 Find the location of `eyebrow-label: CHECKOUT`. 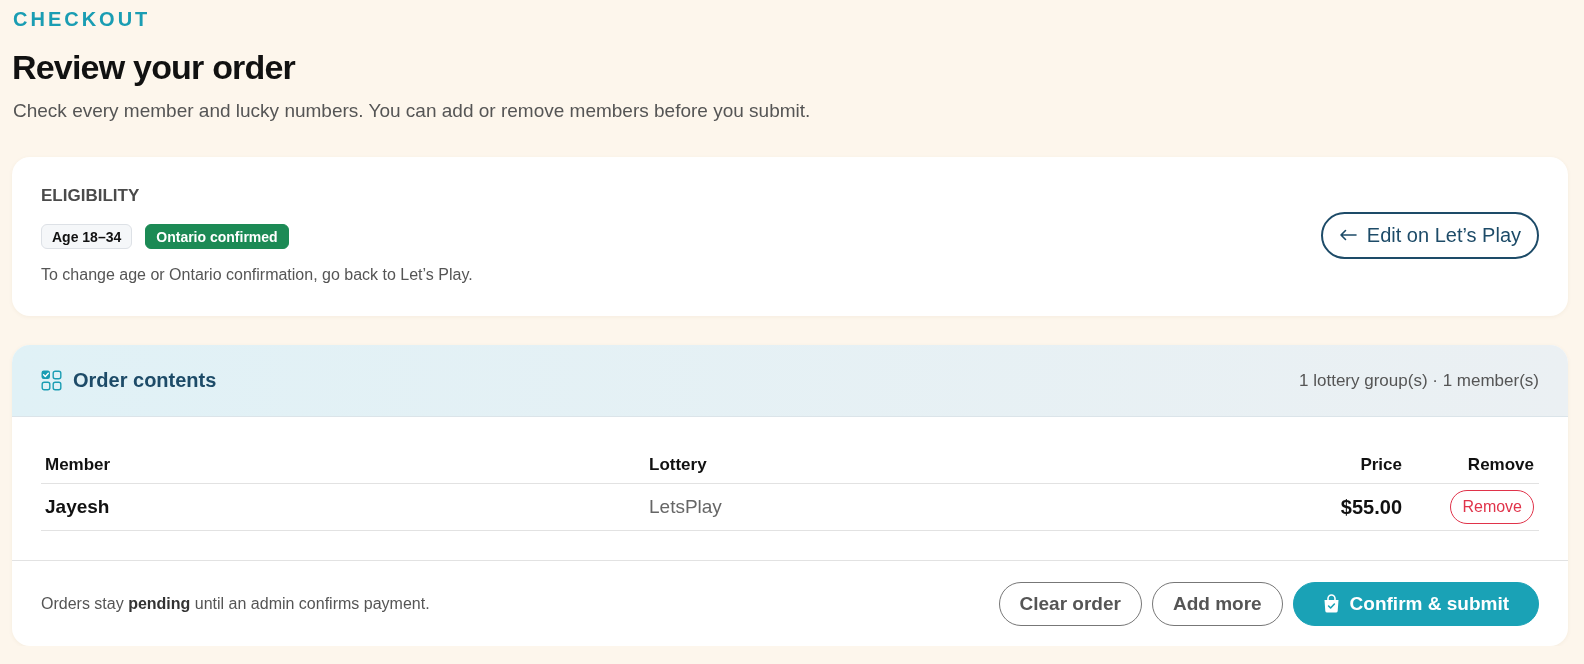

eyebrow-label: CHECKOUT is located at coordinates (81, 19).